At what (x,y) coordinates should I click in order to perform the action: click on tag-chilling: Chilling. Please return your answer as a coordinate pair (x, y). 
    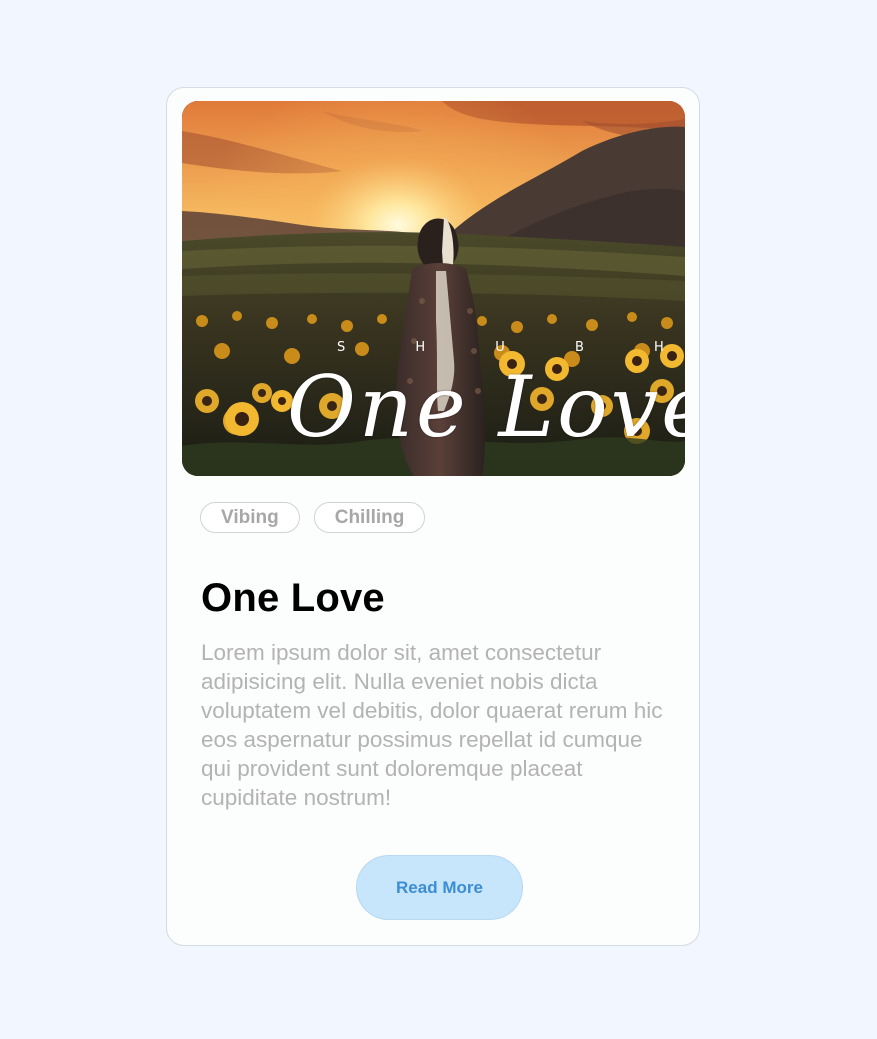
    Looking at the image, I should click on (369, 517).